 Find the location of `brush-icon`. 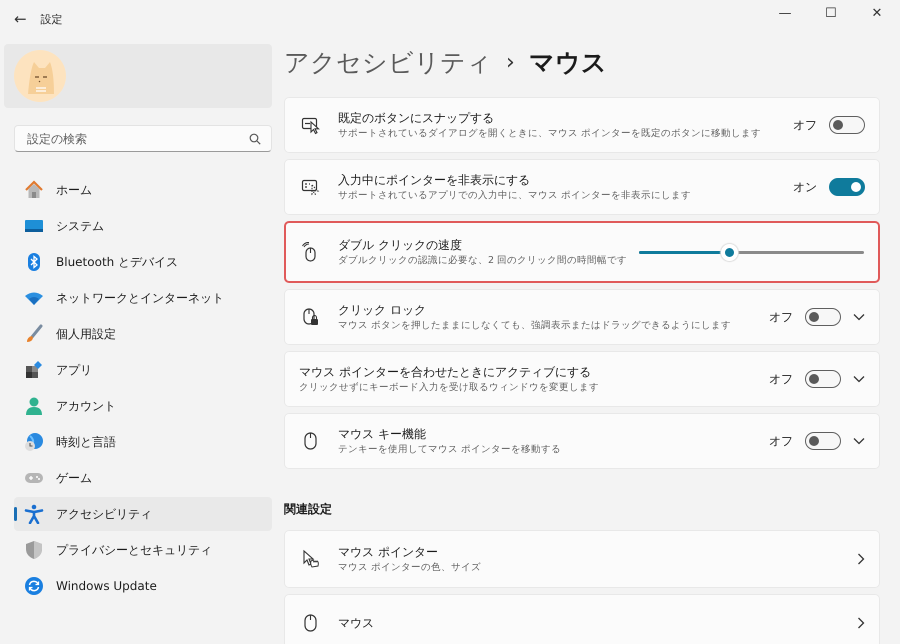

brush-icon is located at coordinates (34, 334).